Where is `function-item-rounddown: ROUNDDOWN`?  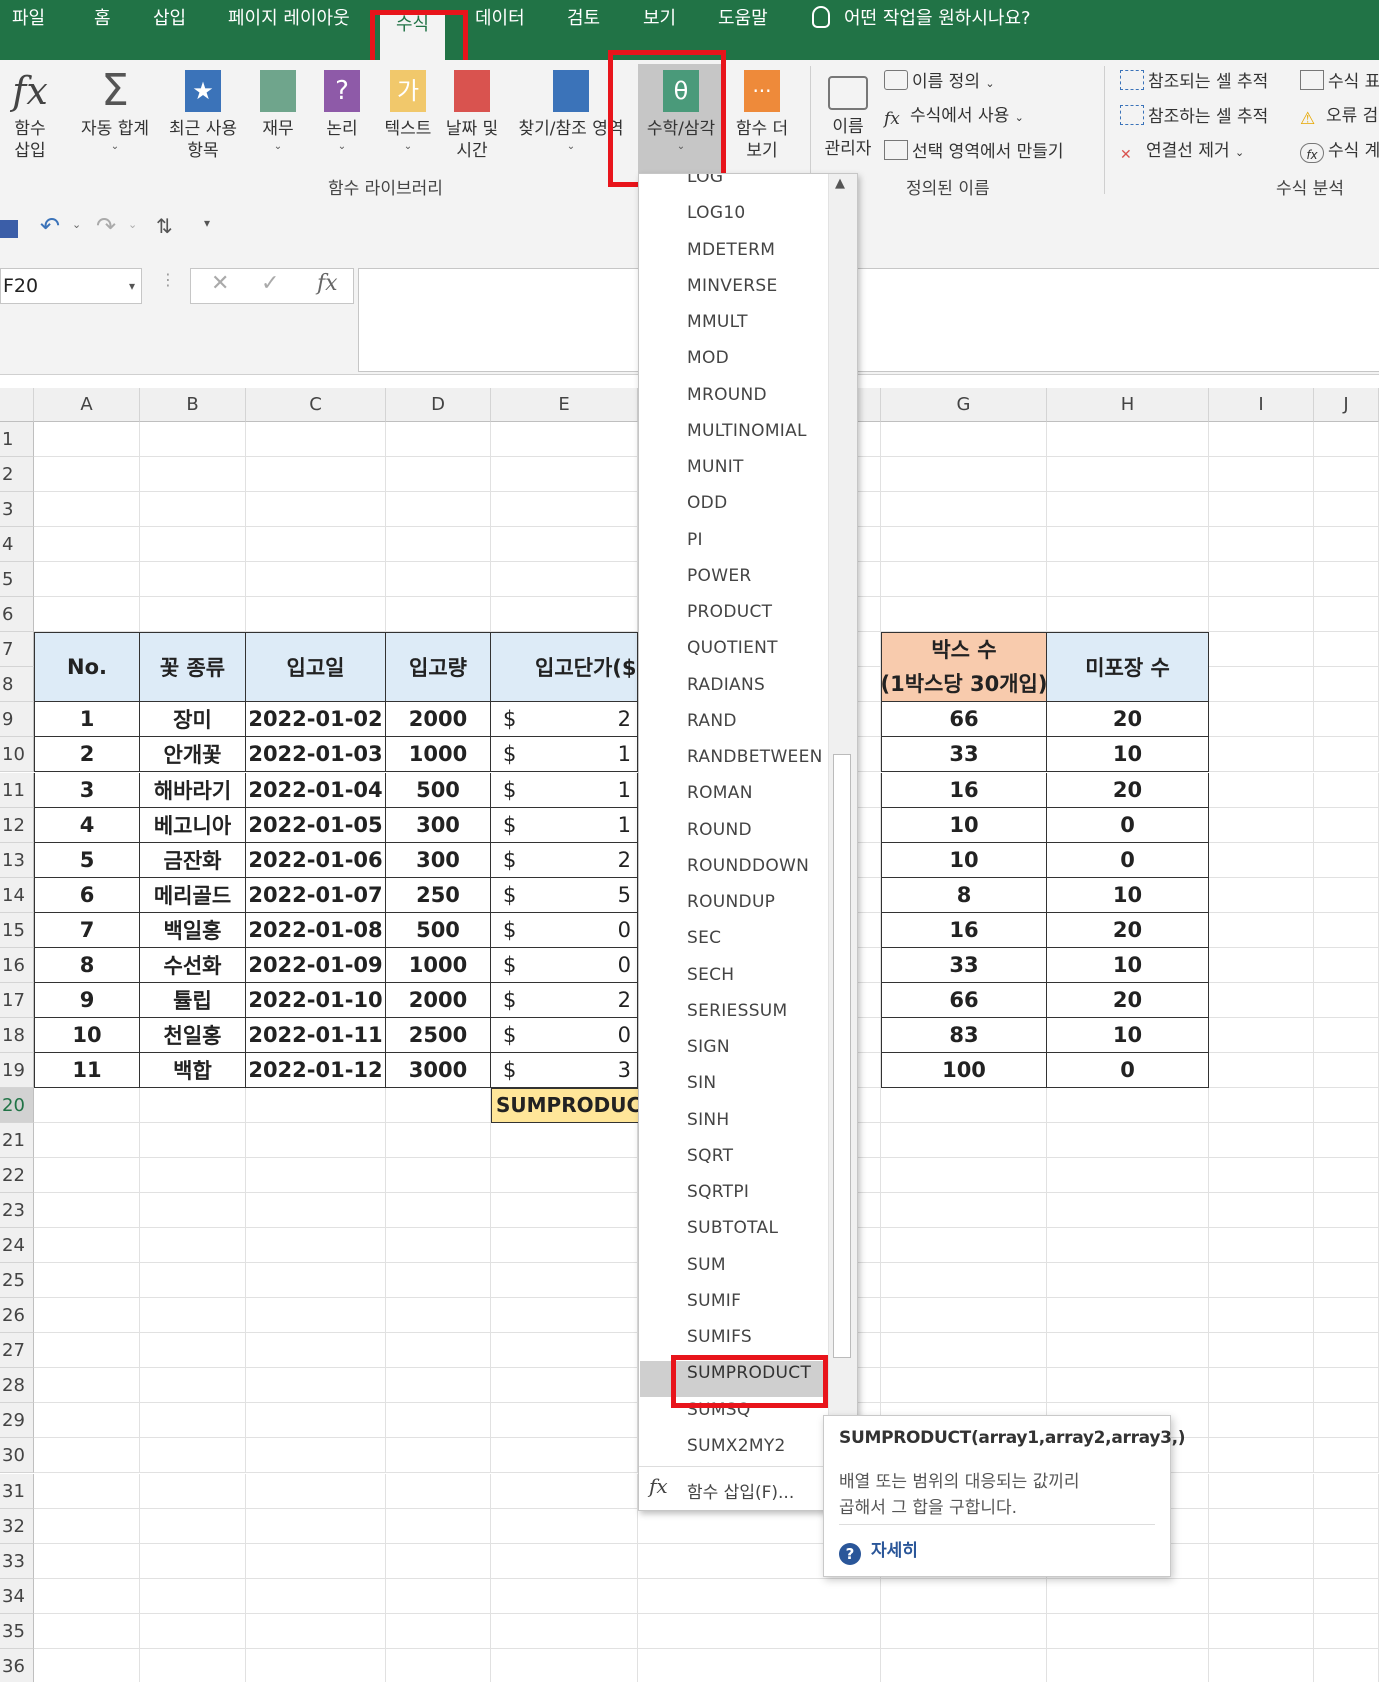 function-item-rounddown: ROUNDDOWN is located at coordinates (748, 866).